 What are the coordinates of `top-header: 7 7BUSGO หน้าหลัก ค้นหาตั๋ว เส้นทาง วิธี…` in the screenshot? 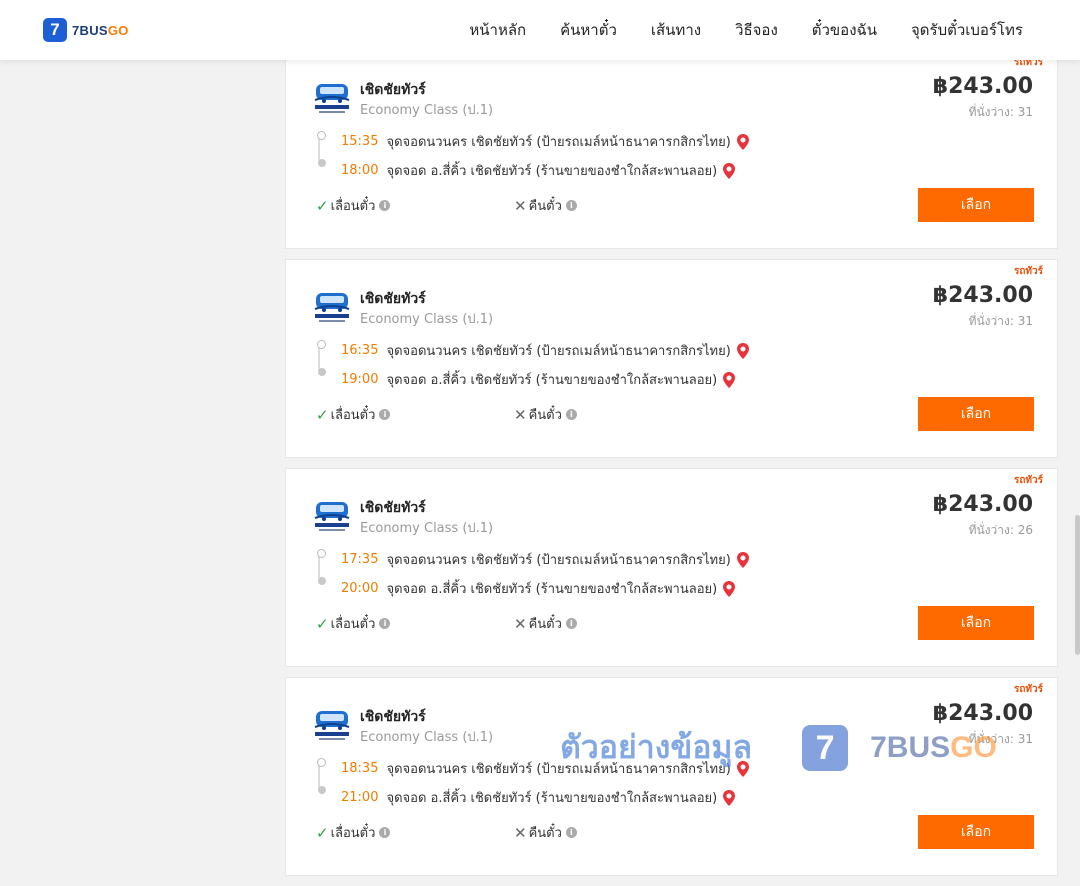 It's located at (540, 30).